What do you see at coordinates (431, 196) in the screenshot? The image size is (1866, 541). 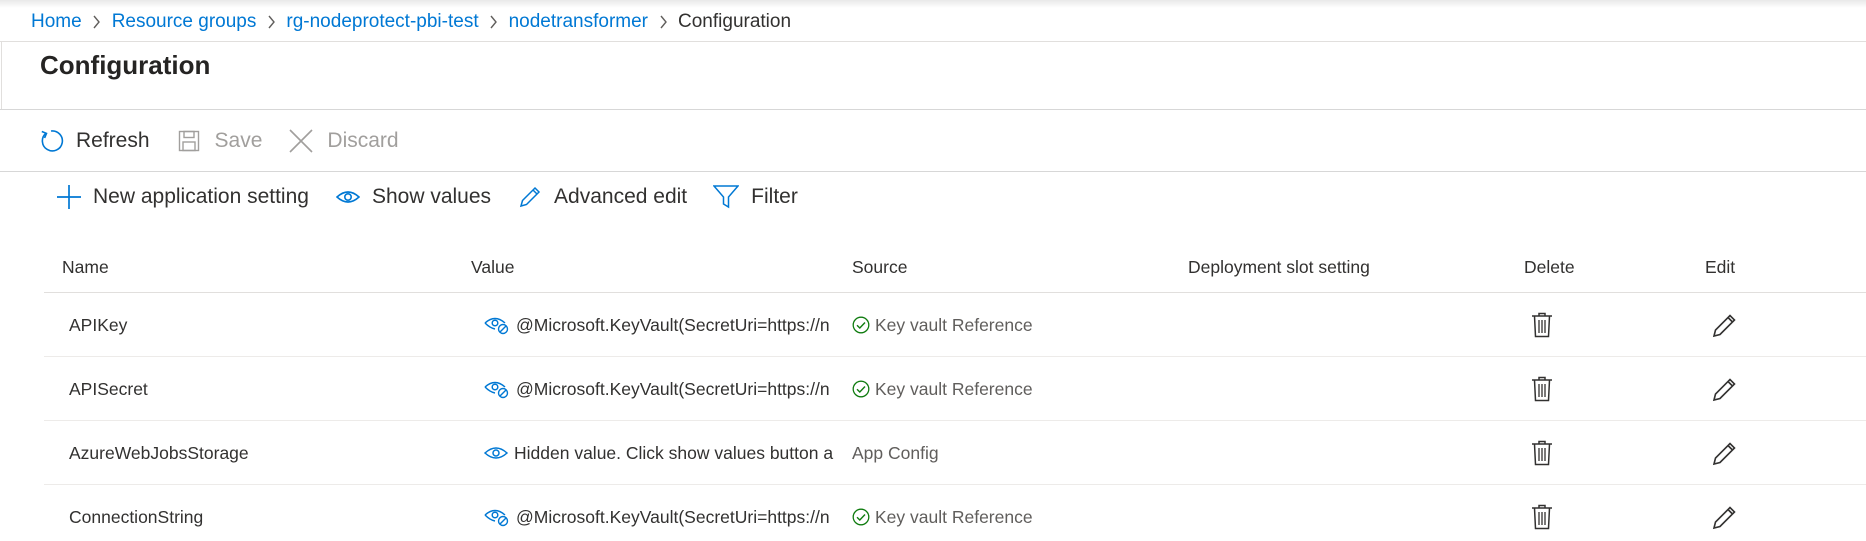 I see `show-values-label: Show values` at bounding box center [431, 196].